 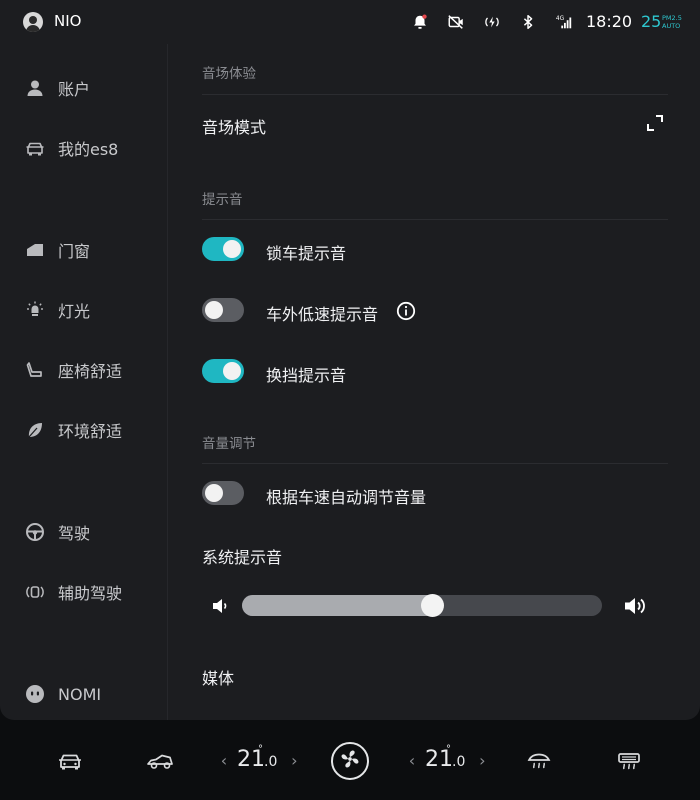 I want to click on notification-bell-icon, so click(x=420, y=22).